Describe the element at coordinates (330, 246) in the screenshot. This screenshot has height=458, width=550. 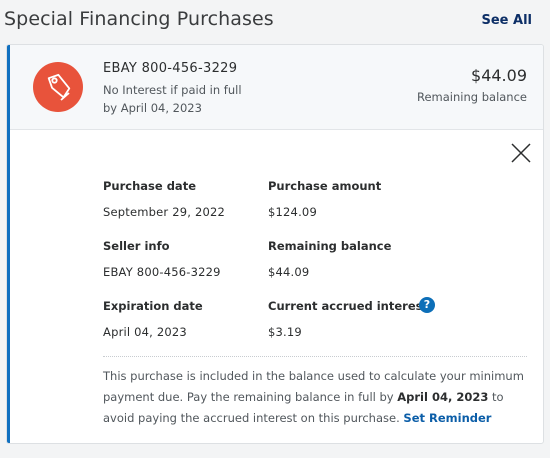
I see `remaining-balance-label: Remaining balance` at that location.